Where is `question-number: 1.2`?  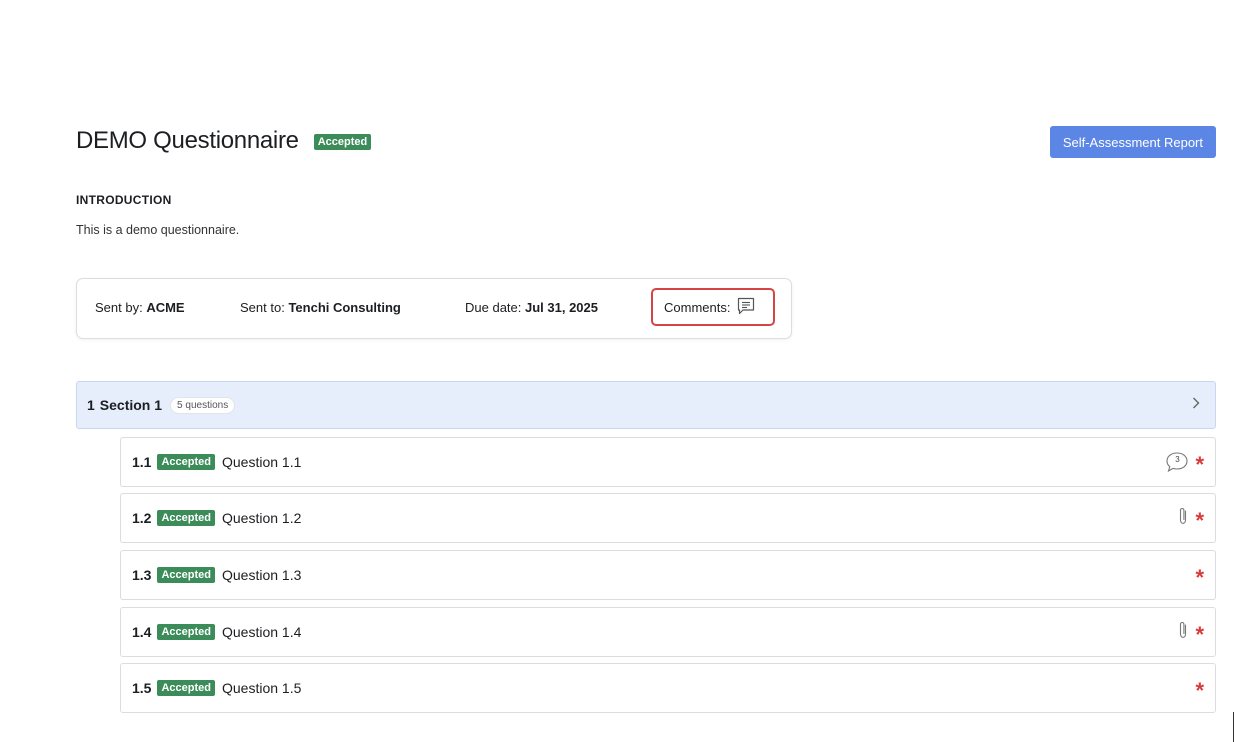 question-number: 1.2 is located at coordinates (142, 518).